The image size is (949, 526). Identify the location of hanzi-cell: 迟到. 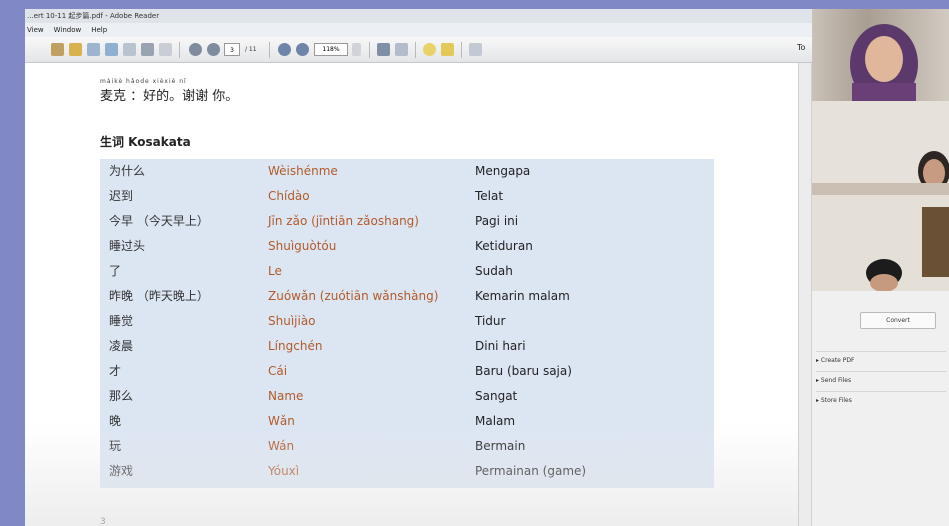
(121, 196).